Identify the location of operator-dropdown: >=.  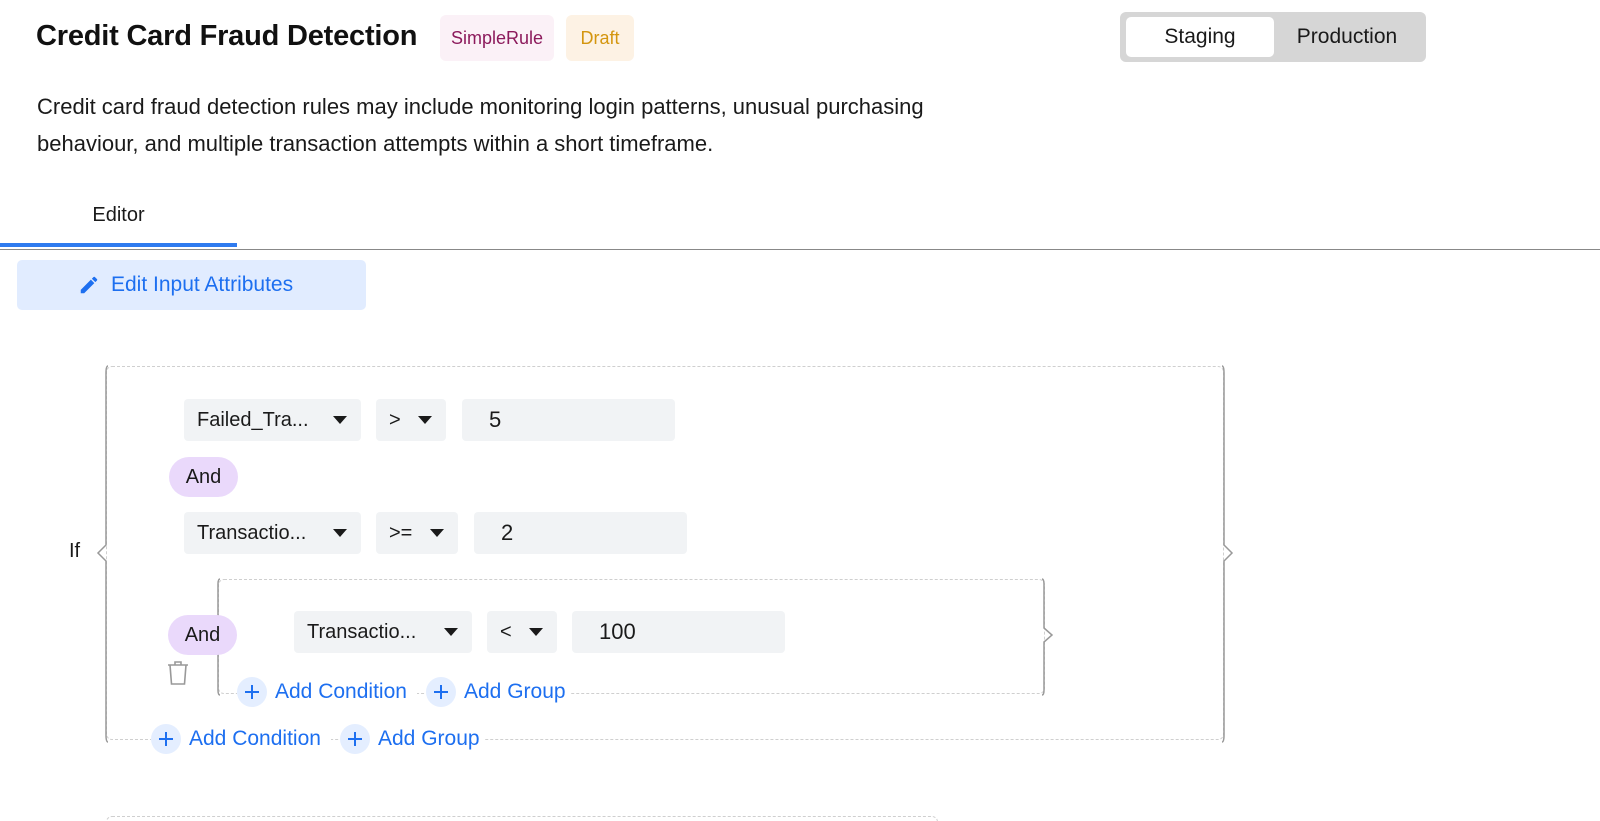
(417, 533).